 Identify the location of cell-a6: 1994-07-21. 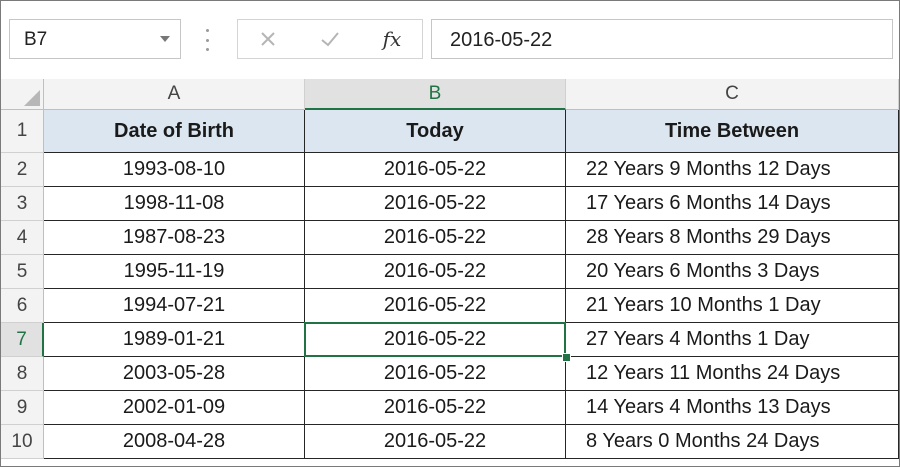
(174, 306).